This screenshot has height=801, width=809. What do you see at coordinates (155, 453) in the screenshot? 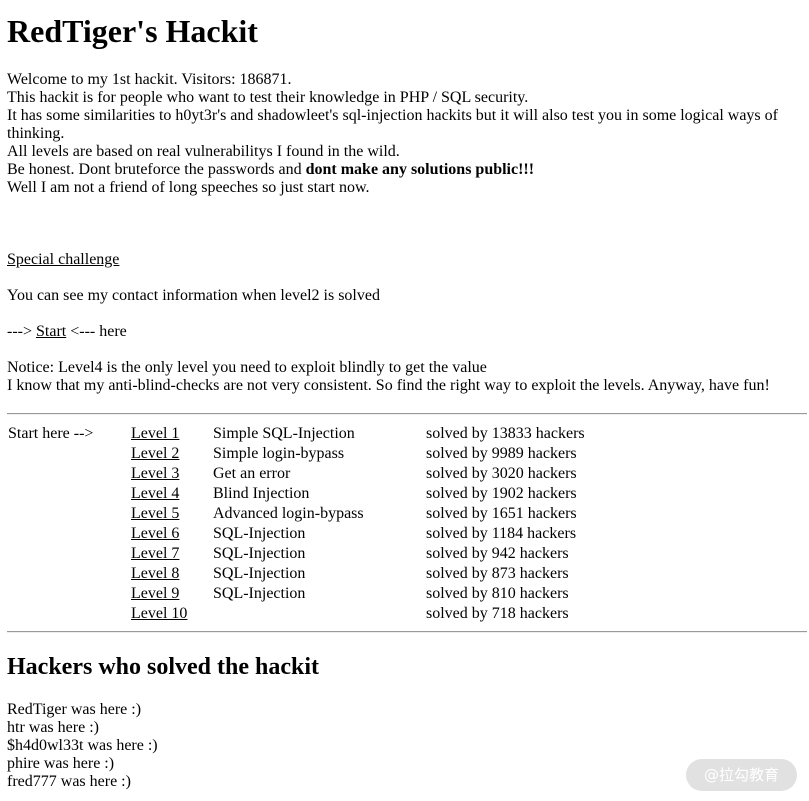
I see `level-link: Level 2` at bounding box center [155, 453].